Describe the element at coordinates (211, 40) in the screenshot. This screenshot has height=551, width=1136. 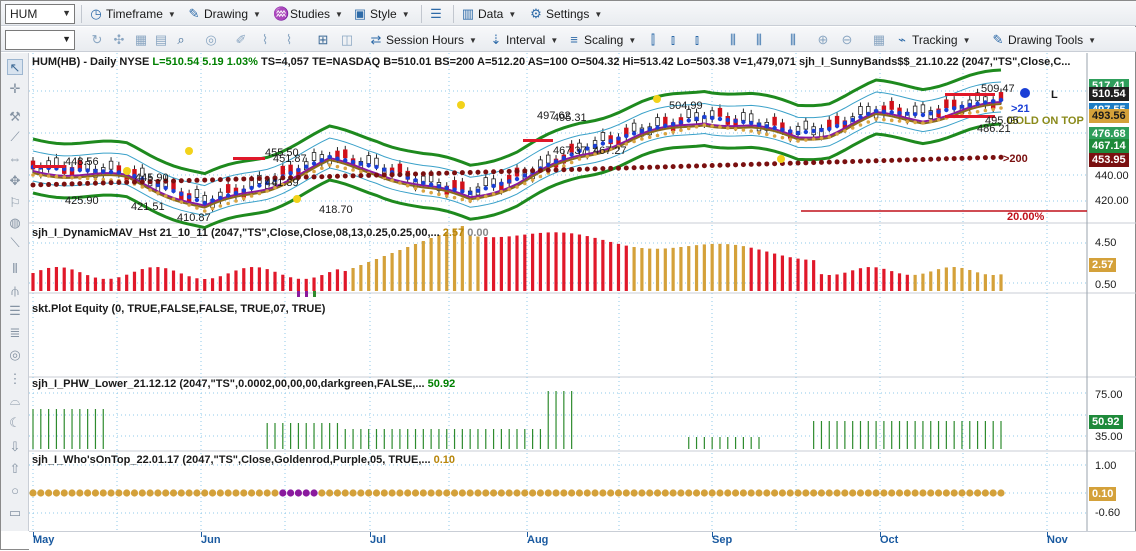
I see `compass-icon: ◎` at that location.